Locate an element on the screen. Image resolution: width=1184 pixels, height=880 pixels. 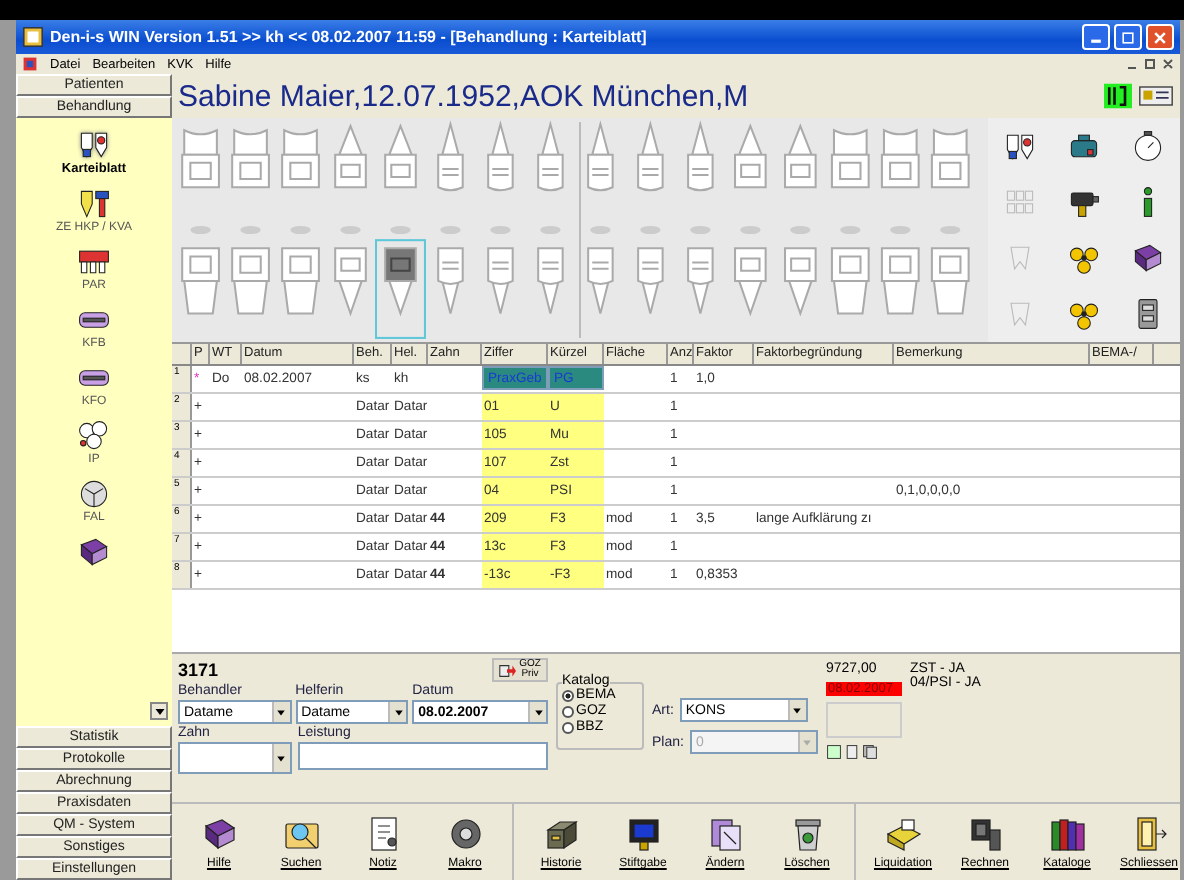
close-icon is located at coordinates (1160, 37).